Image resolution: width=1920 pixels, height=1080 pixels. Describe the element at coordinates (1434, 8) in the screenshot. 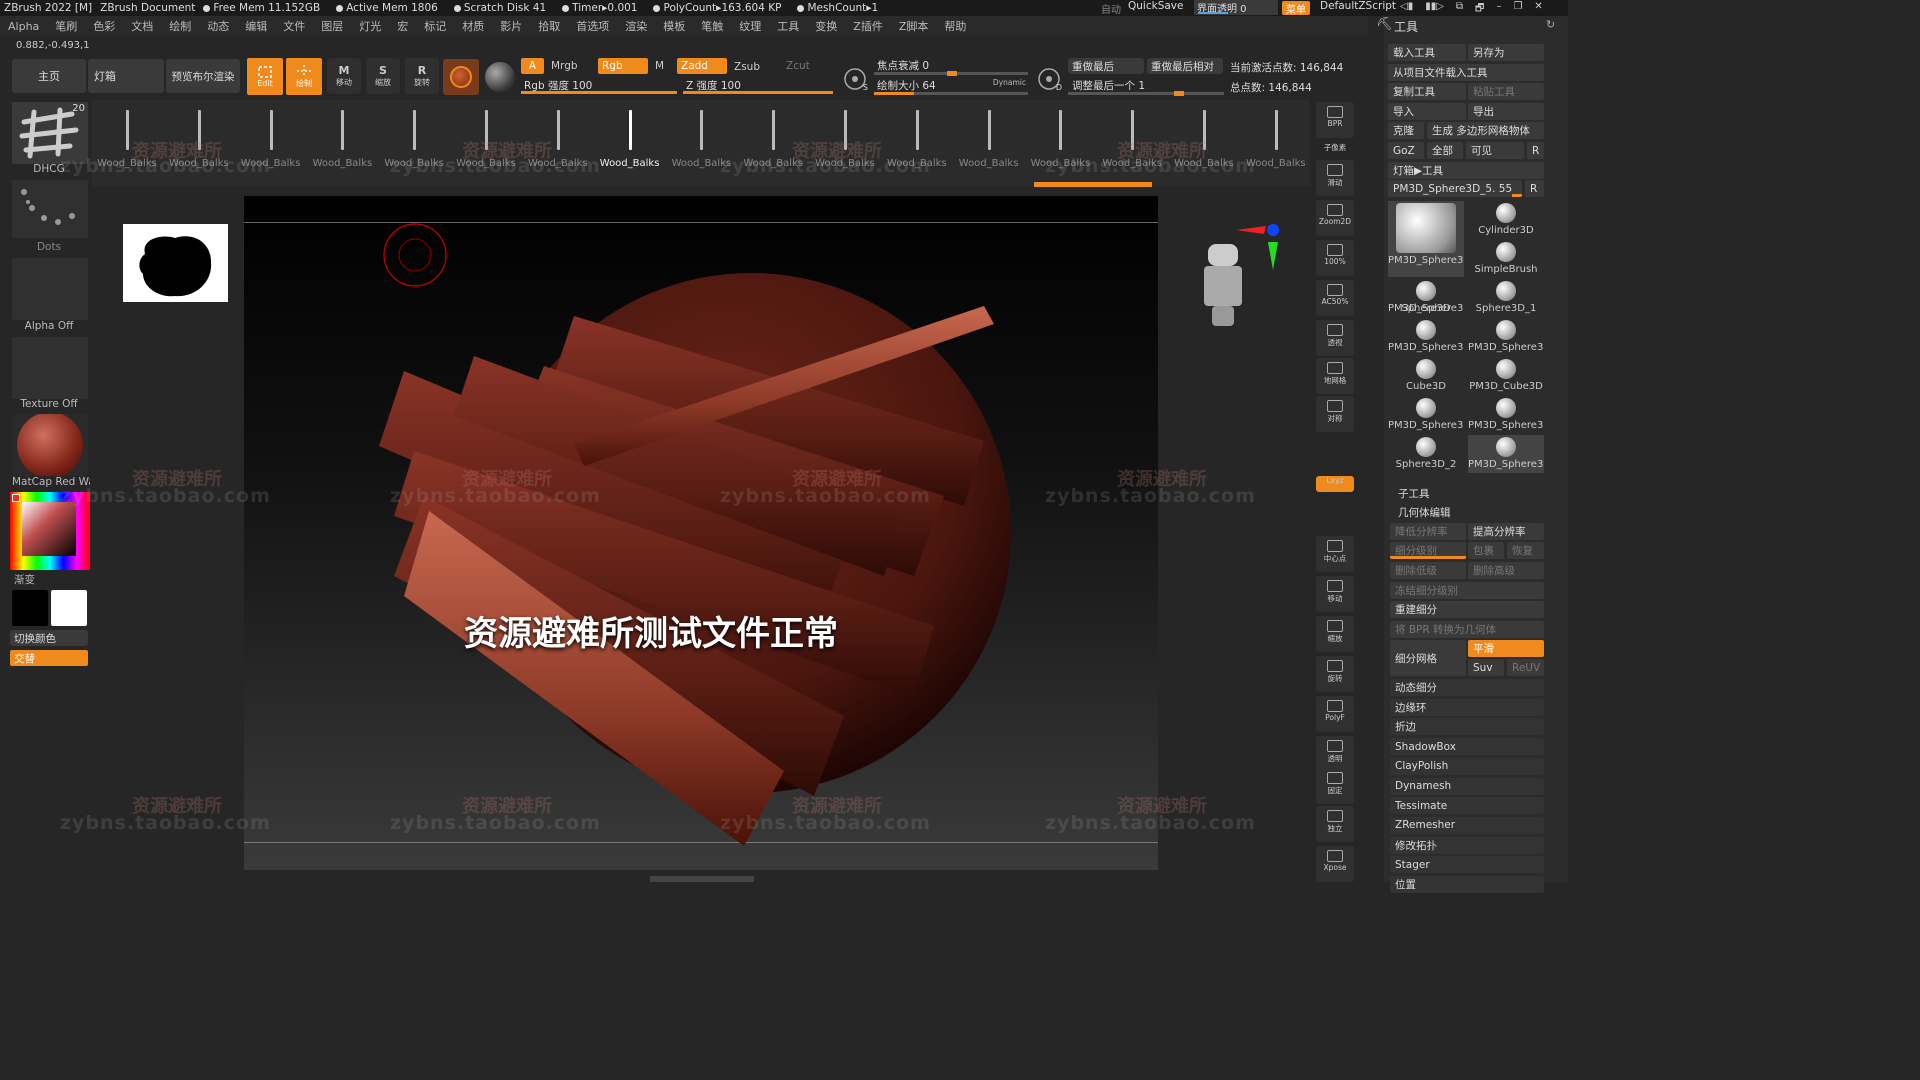

I see `grip-icon: ▮▮▷` at that location.